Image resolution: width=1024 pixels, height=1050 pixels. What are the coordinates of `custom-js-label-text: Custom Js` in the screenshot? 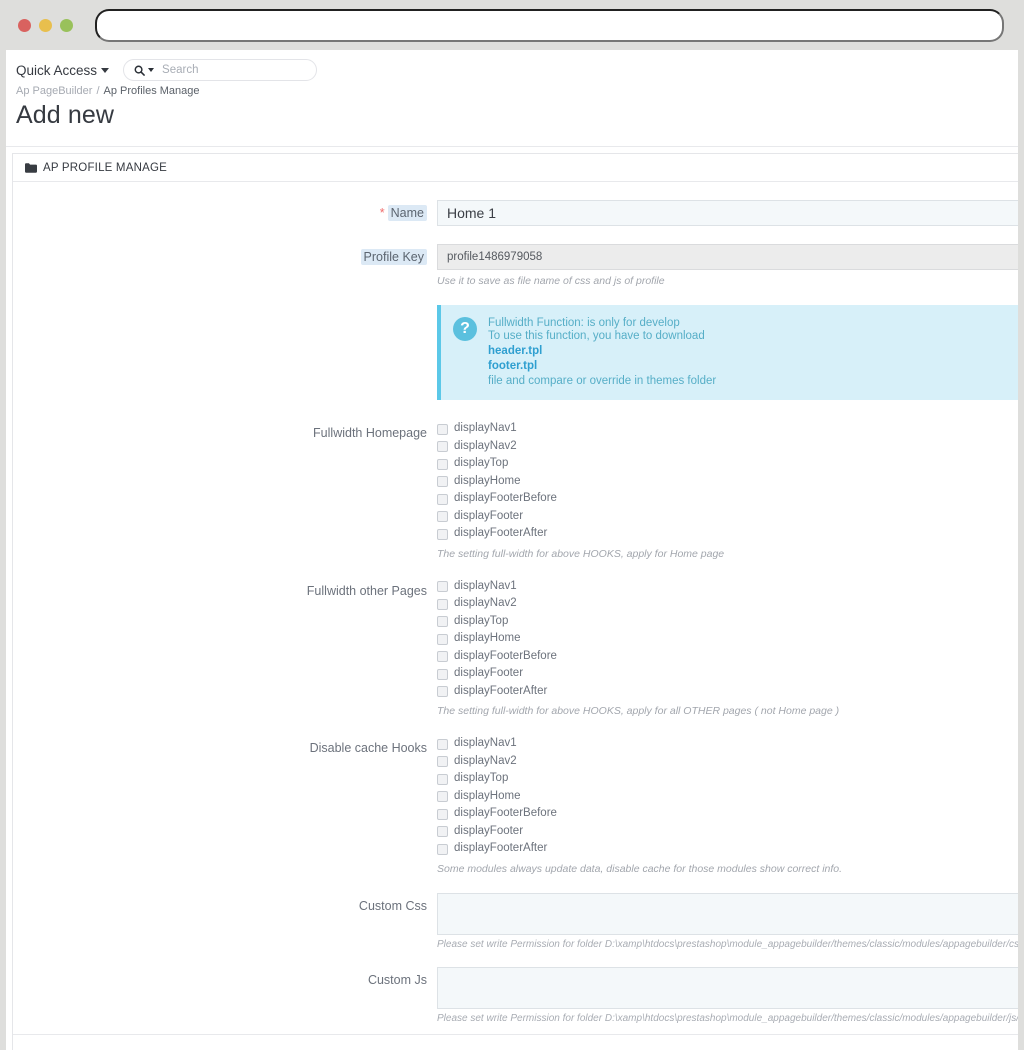 It's located at (397, 979).